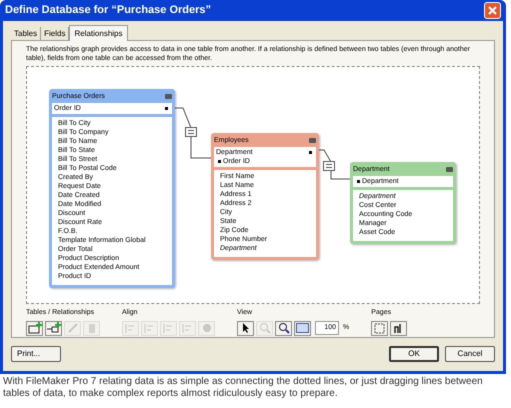  What do you see at coordinates (207, 328) in the screenshot?
I see `circle-icon` at bounding box center [207, 328].